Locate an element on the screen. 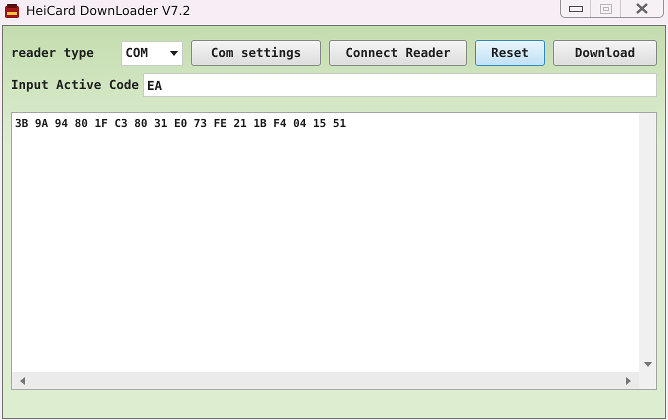 The height and width of the screenshot is (420, 668). scroll-right-icon is located at coordinates (628, 380).